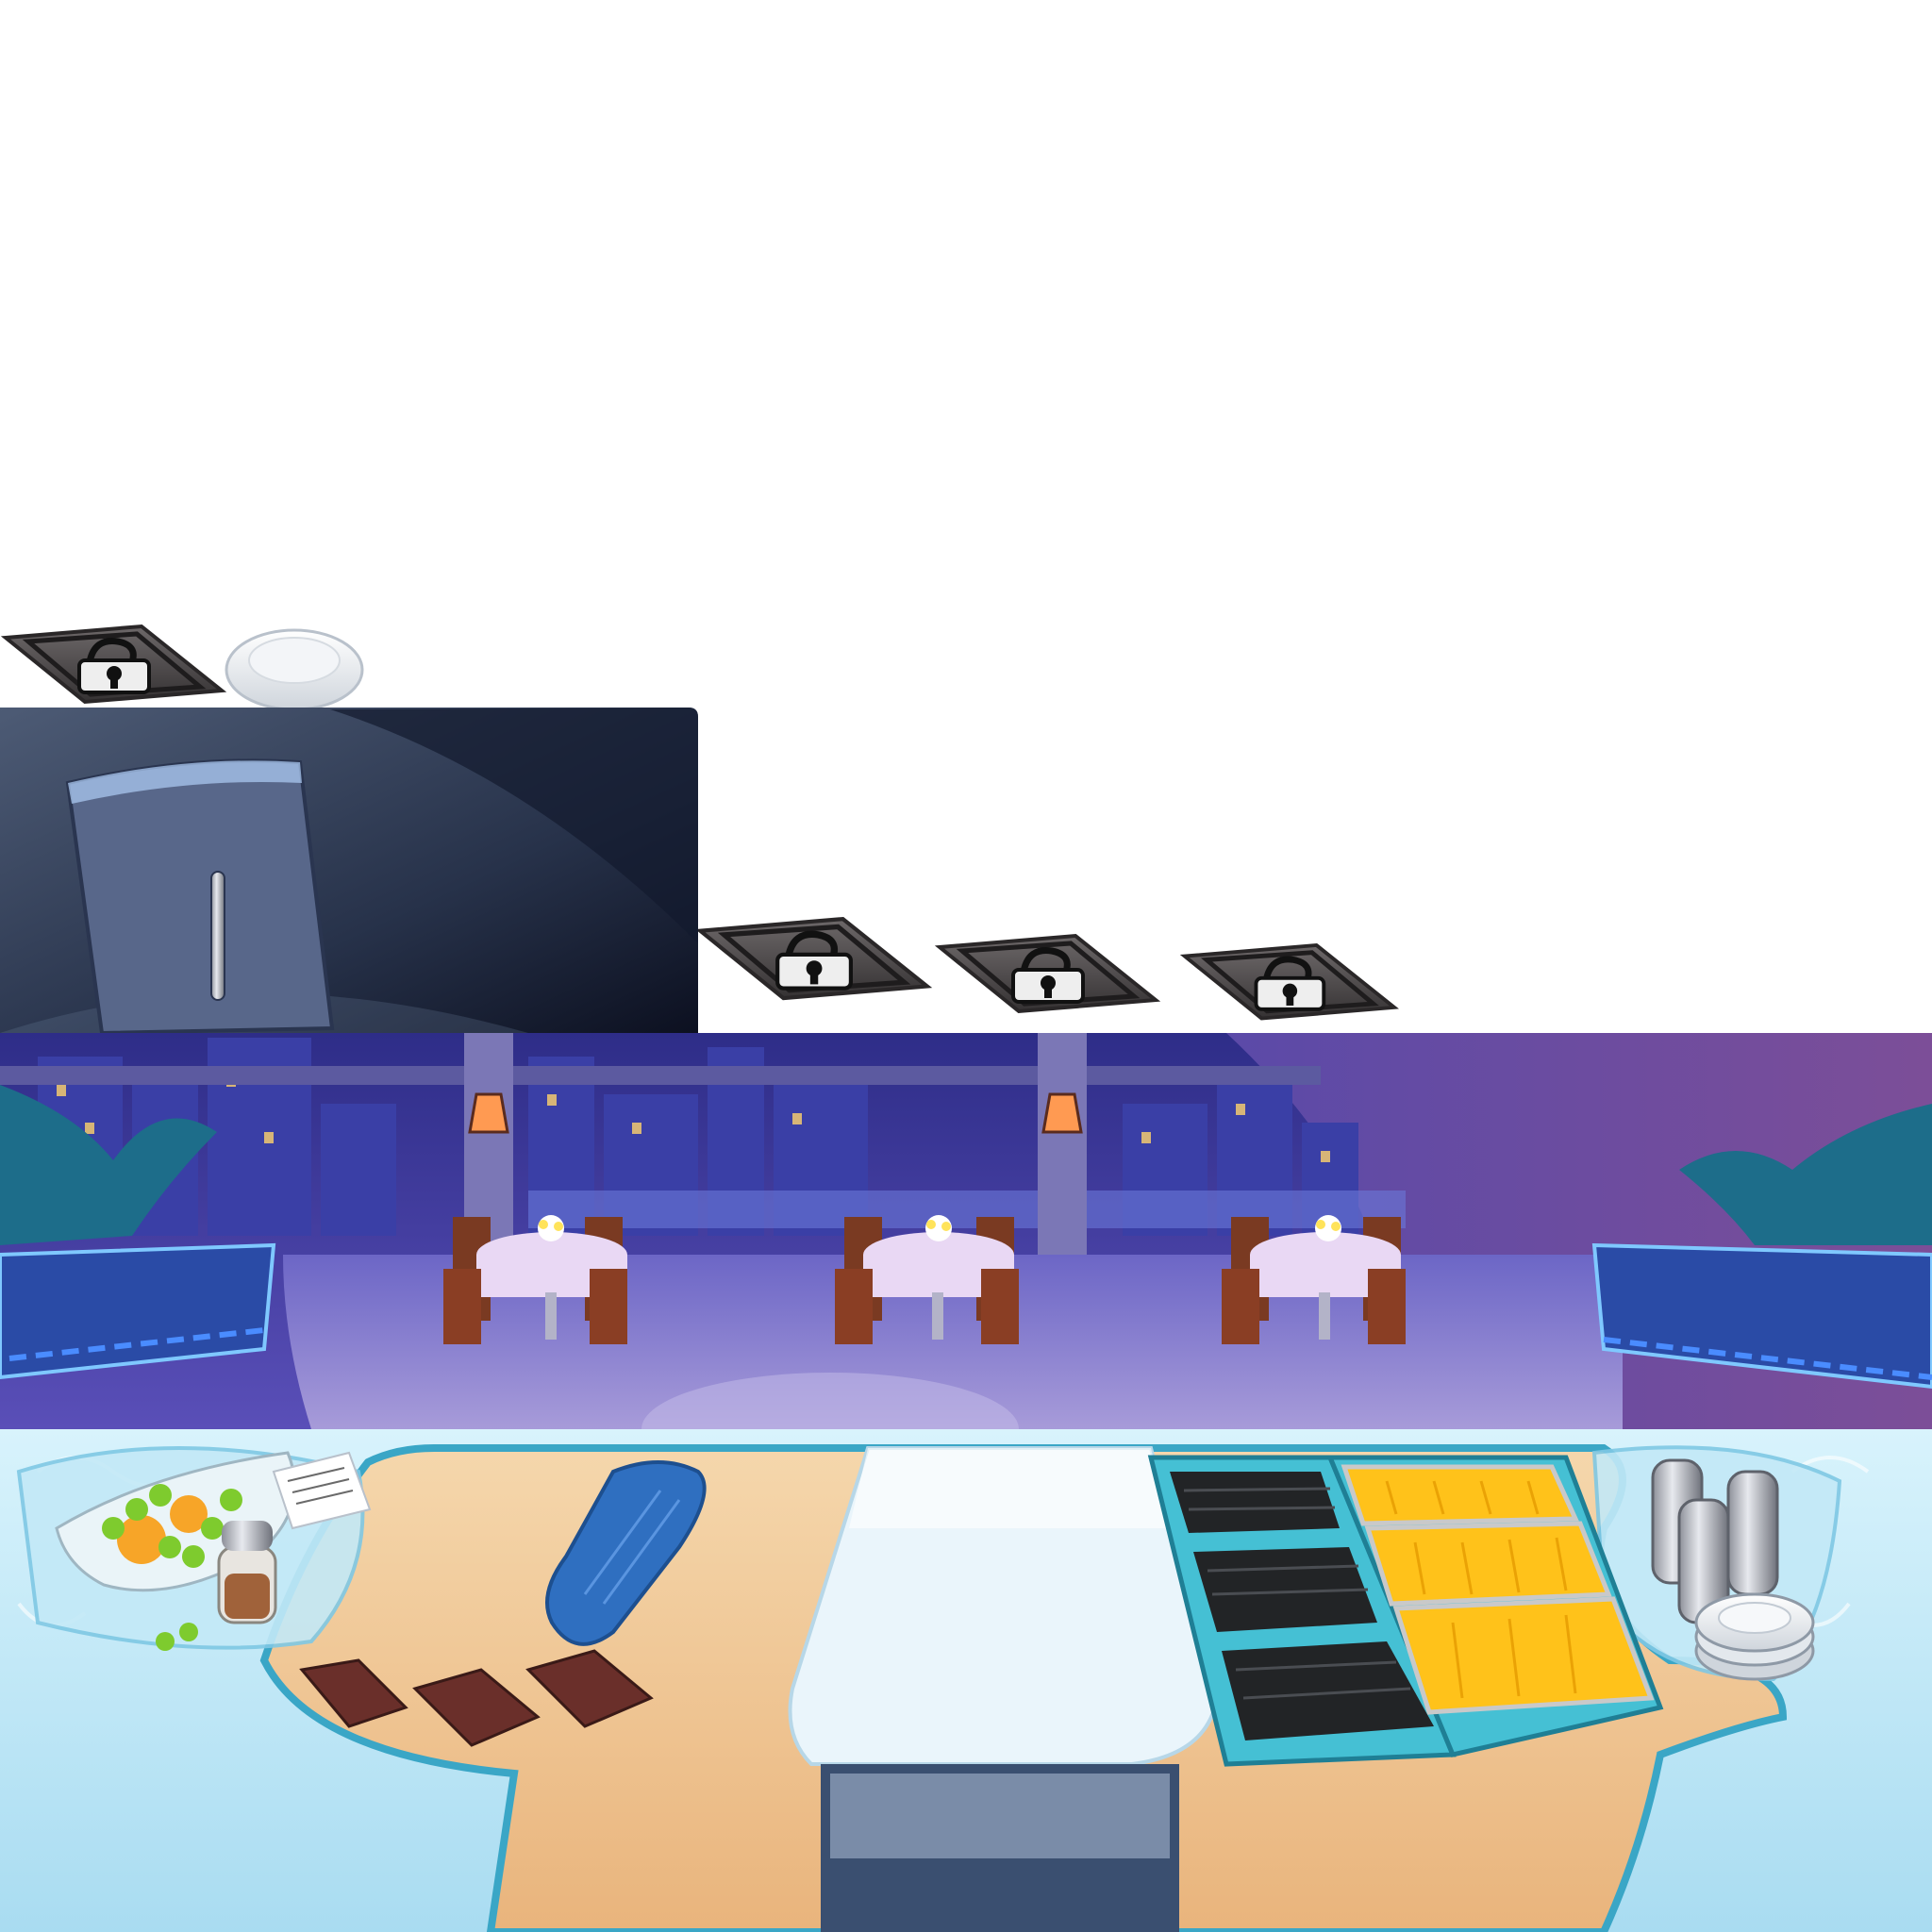  What do you see at coordinates (217, 936) in the screenshot?
I see `fridge-handle` at bounding box center [217, 936].